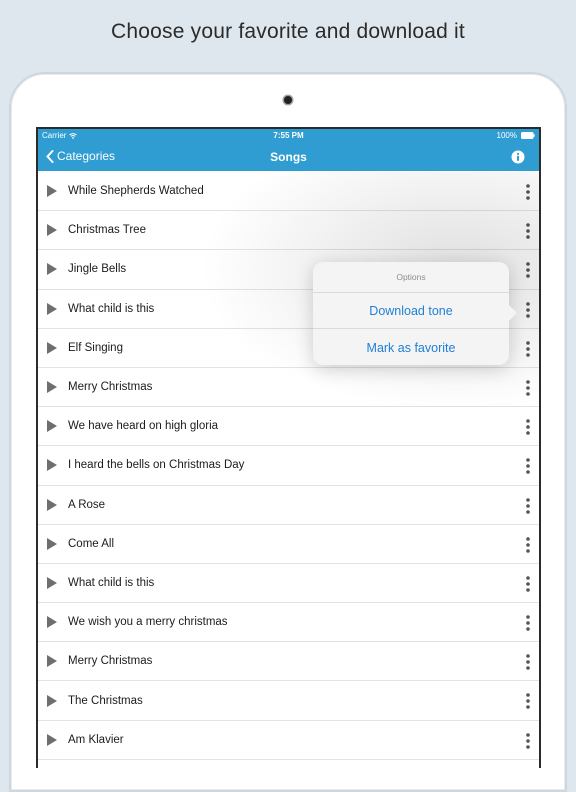 Image resolution: width=576 pixels, height=792 pixels. What do you see at coordinates (288, 583) in the screenshot?
I see `song-row: What child is this` at bounding box center [288, 583].